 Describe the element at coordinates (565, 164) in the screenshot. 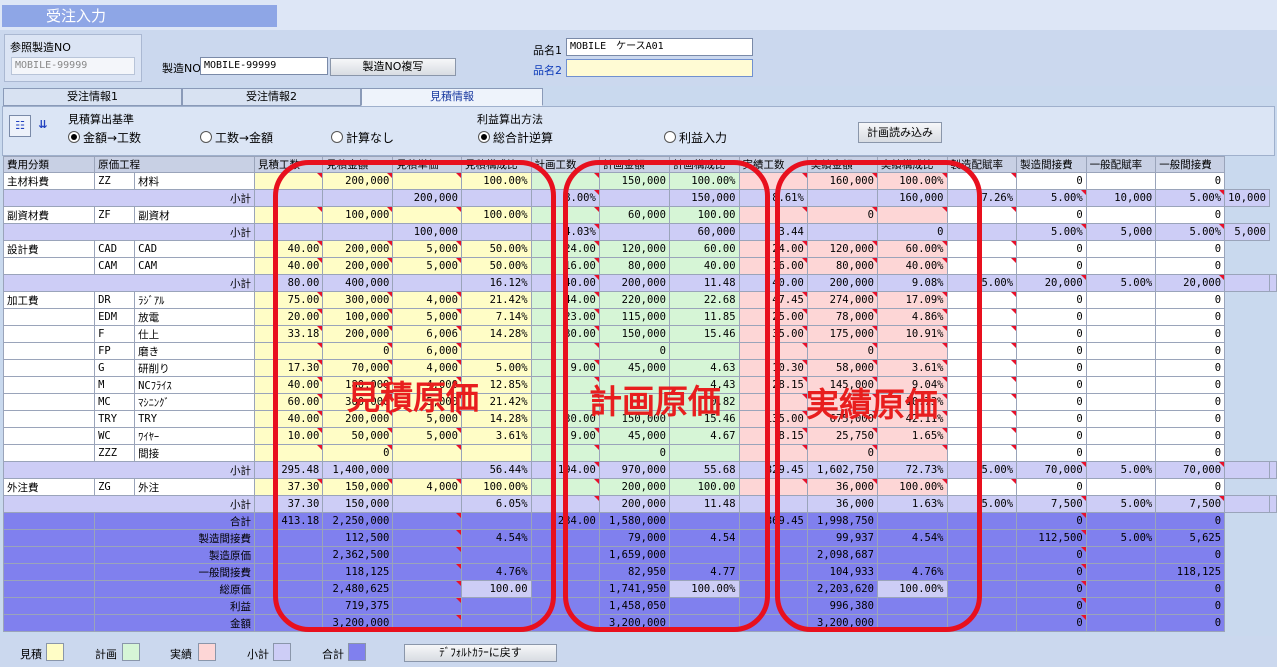

I see `column-header: 計画工数` at that location.